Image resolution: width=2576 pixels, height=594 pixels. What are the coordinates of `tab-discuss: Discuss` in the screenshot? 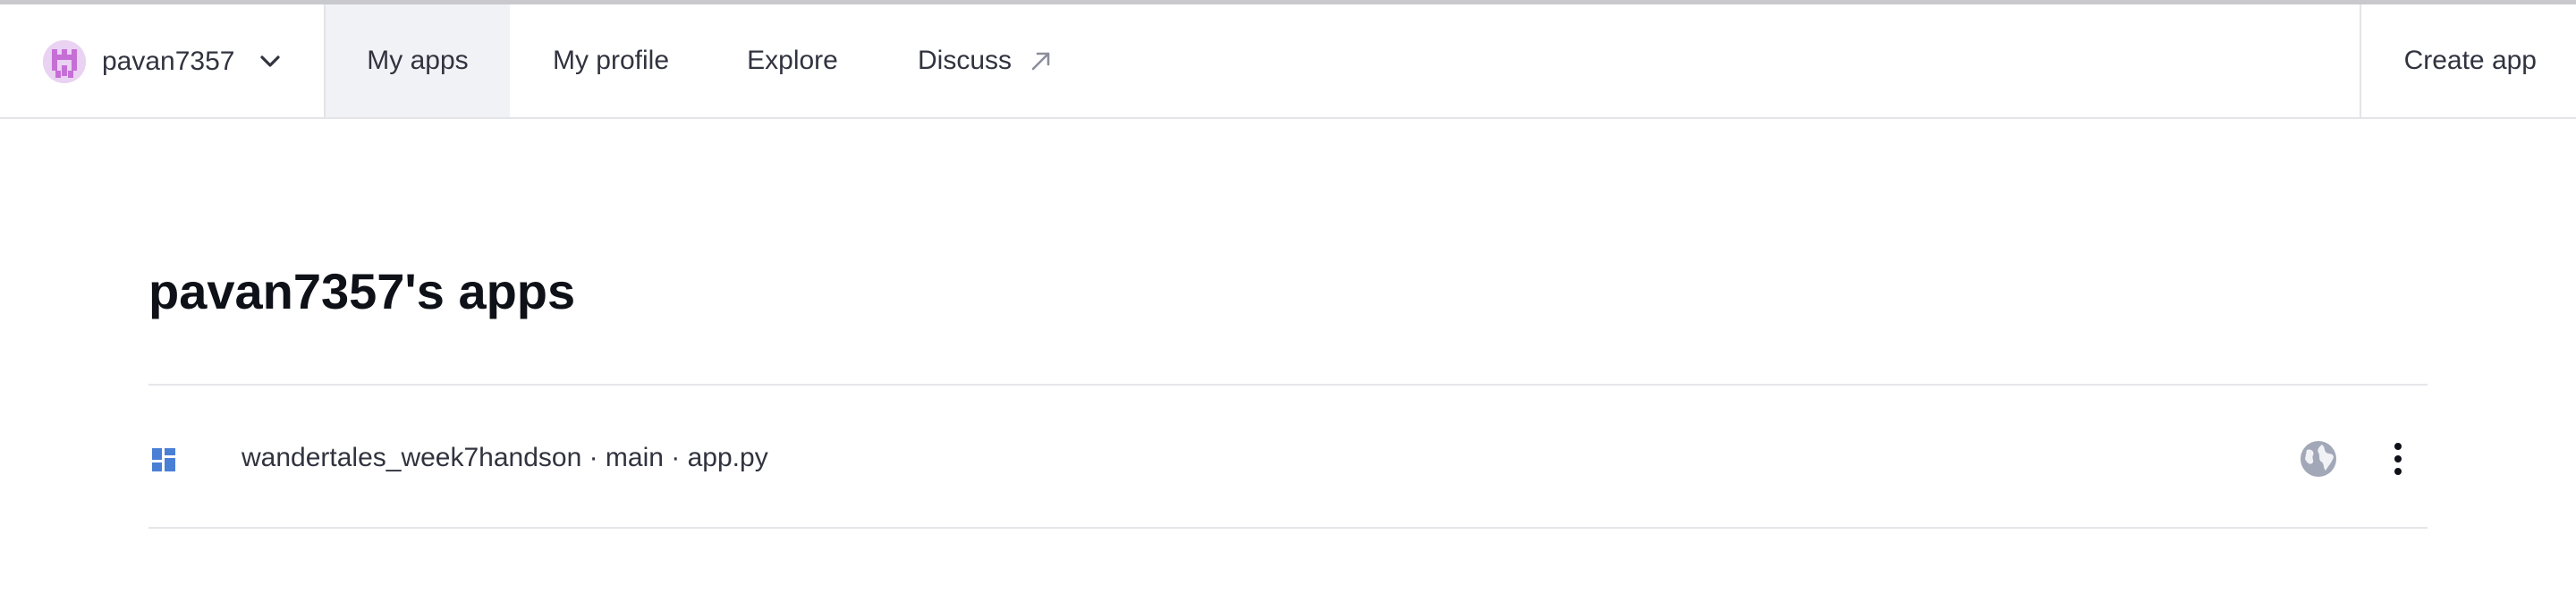 It's located at (980, 61).